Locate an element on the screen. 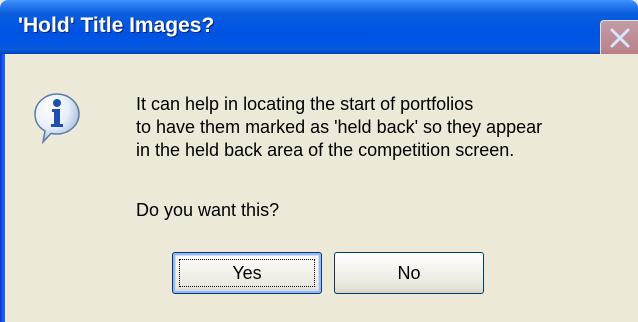  yes-button: Yes is located at coordinates (247, 273).